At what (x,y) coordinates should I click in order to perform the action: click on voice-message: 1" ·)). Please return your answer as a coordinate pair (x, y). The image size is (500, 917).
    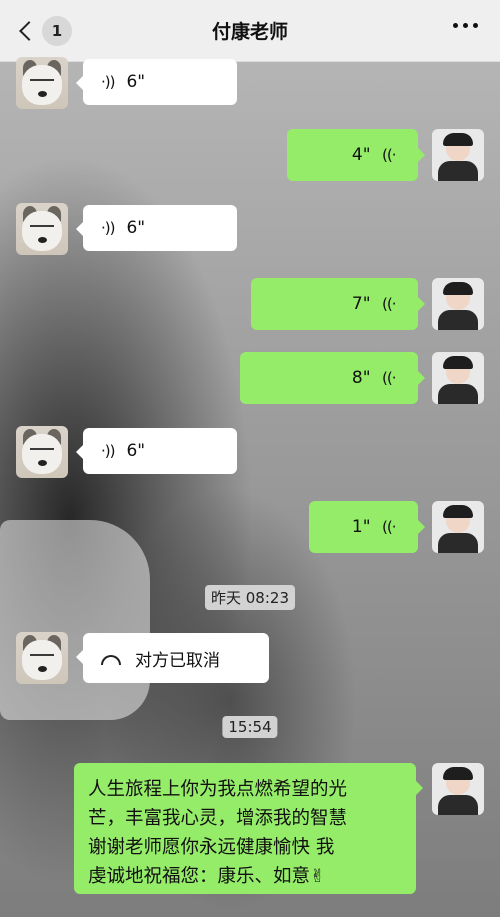
    Looking at the image, I should click on (367, 527).